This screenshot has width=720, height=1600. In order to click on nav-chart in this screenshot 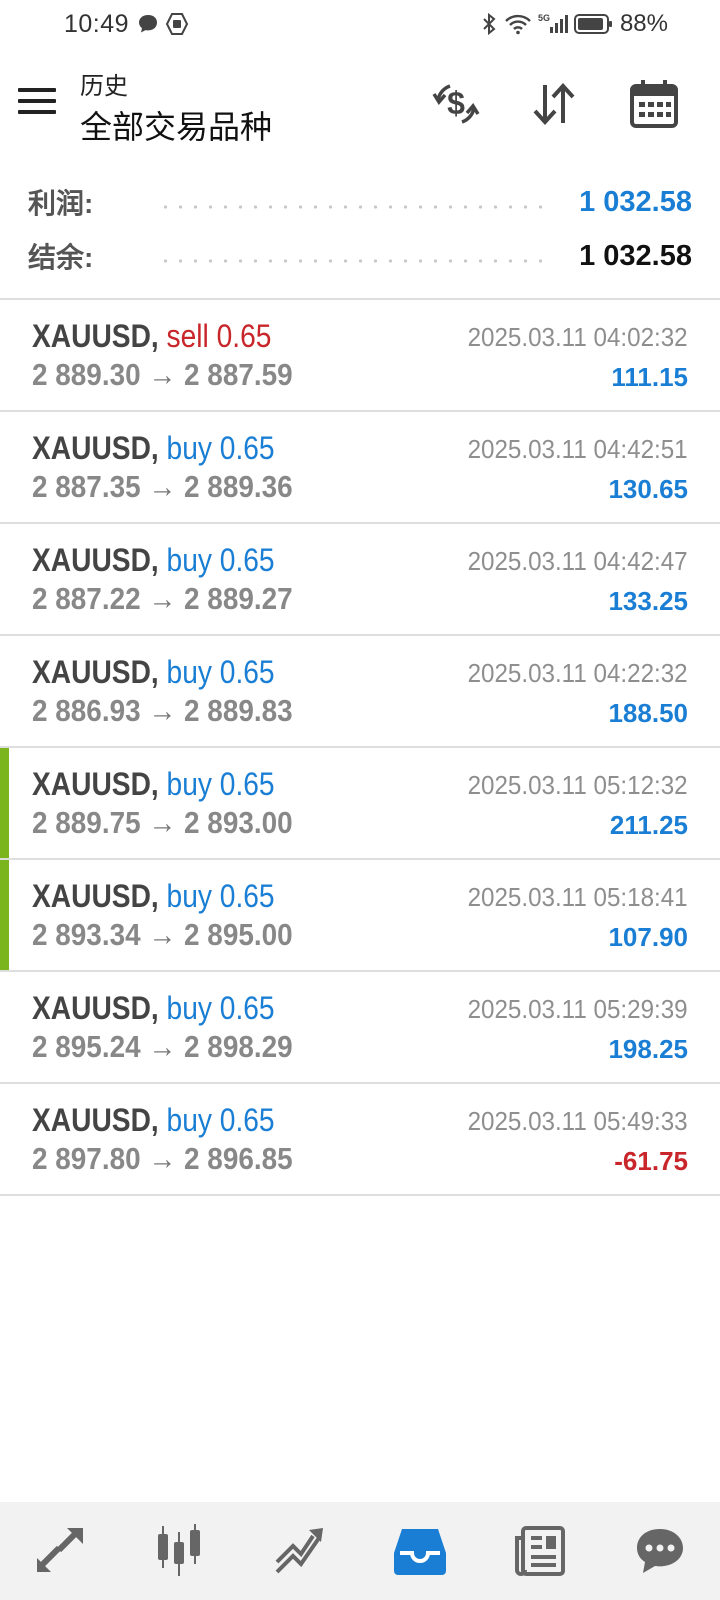, I will do `click(180, 1551)`.